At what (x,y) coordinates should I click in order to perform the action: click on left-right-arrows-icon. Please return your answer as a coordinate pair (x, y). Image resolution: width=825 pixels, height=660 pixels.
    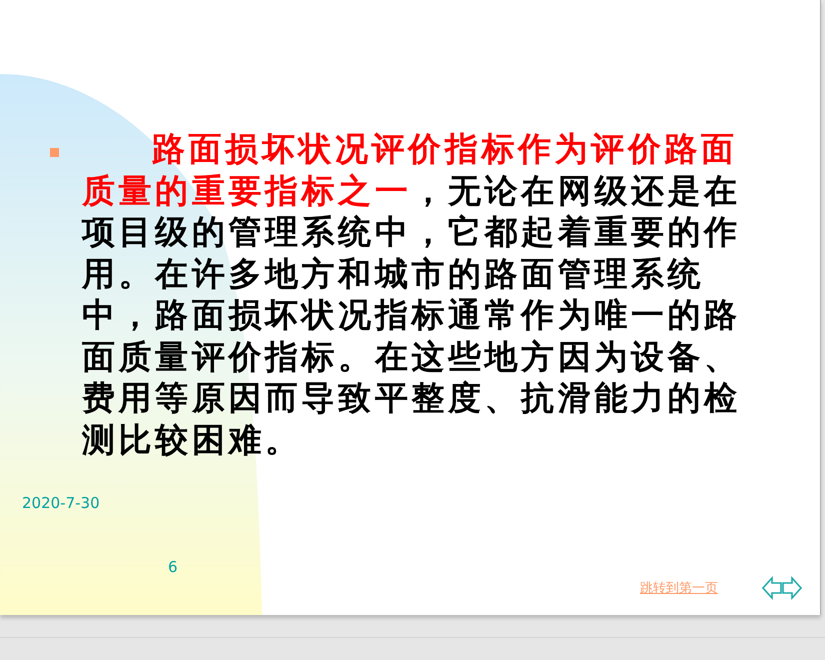
    Looking at the image, I should click on (782, 588).